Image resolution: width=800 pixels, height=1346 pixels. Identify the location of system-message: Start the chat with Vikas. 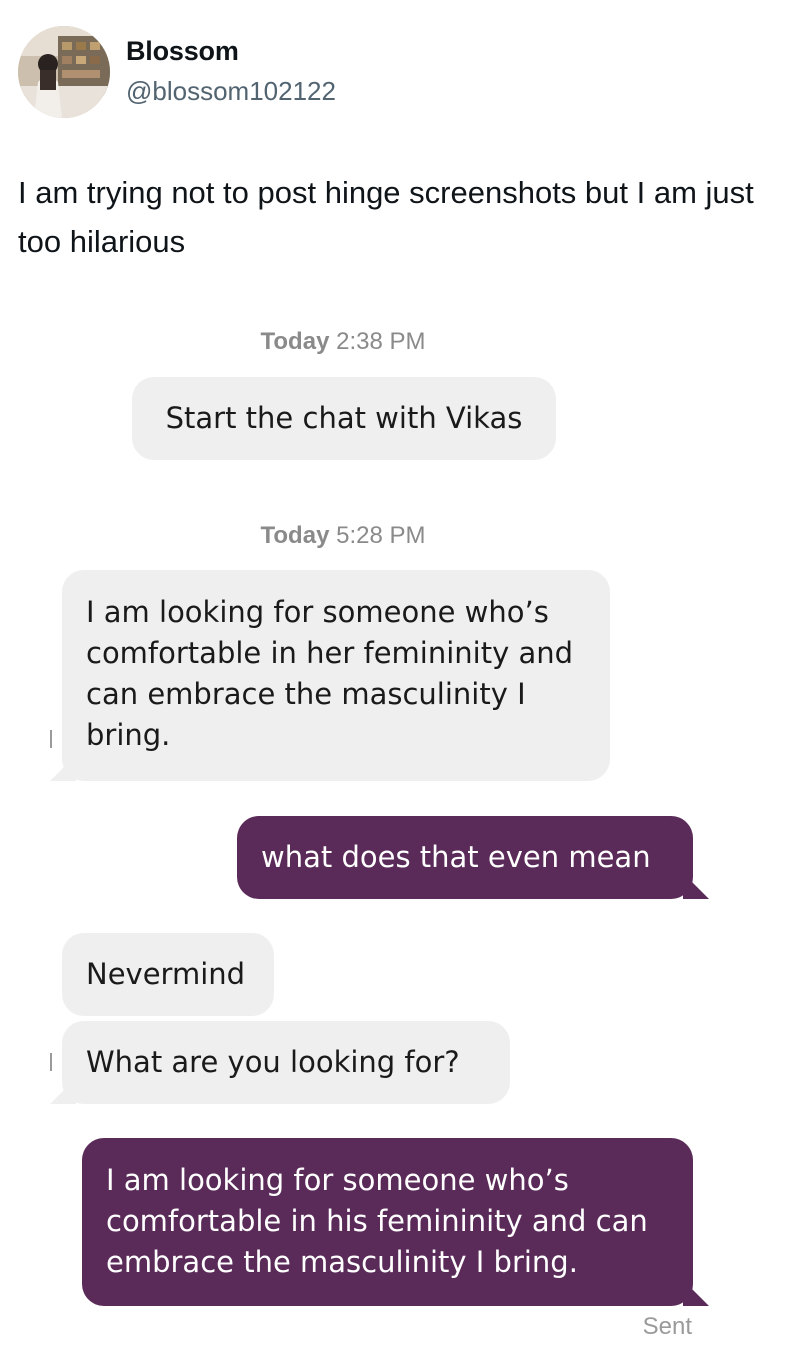
(344, 418).